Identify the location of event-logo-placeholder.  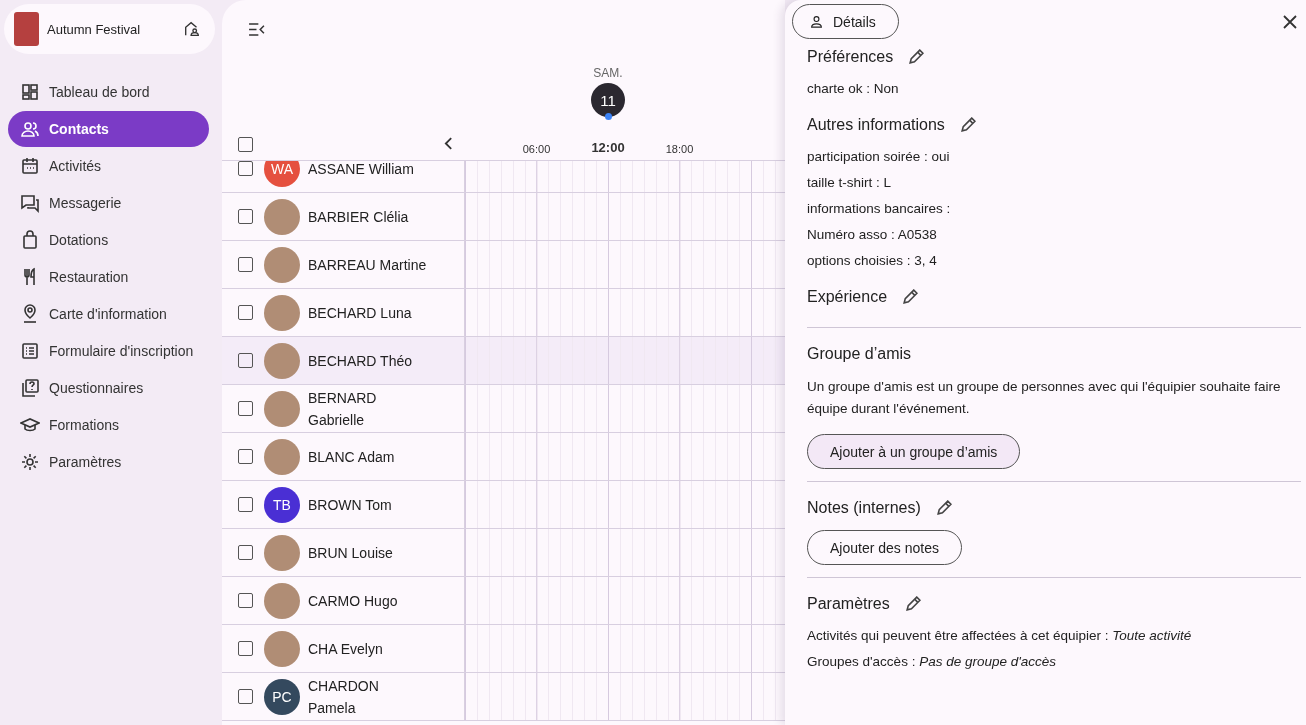
(26, 29).